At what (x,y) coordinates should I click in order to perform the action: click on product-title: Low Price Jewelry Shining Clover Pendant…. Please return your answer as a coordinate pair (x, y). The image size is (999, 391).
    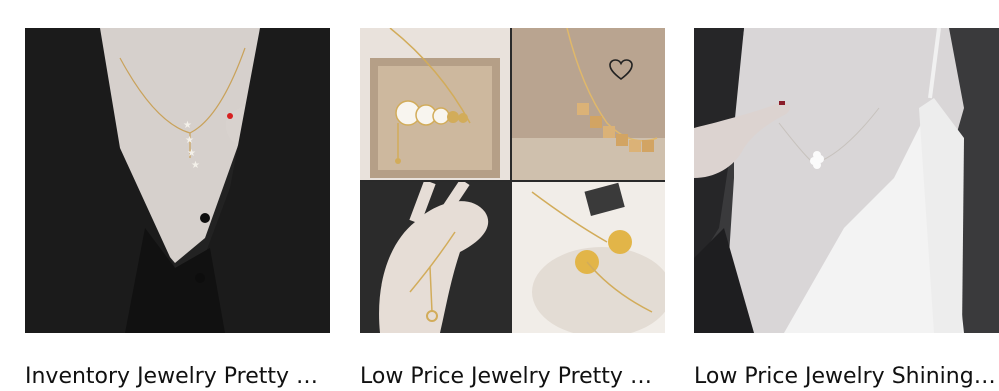
    Looking at the image, I should click on (846, 377).